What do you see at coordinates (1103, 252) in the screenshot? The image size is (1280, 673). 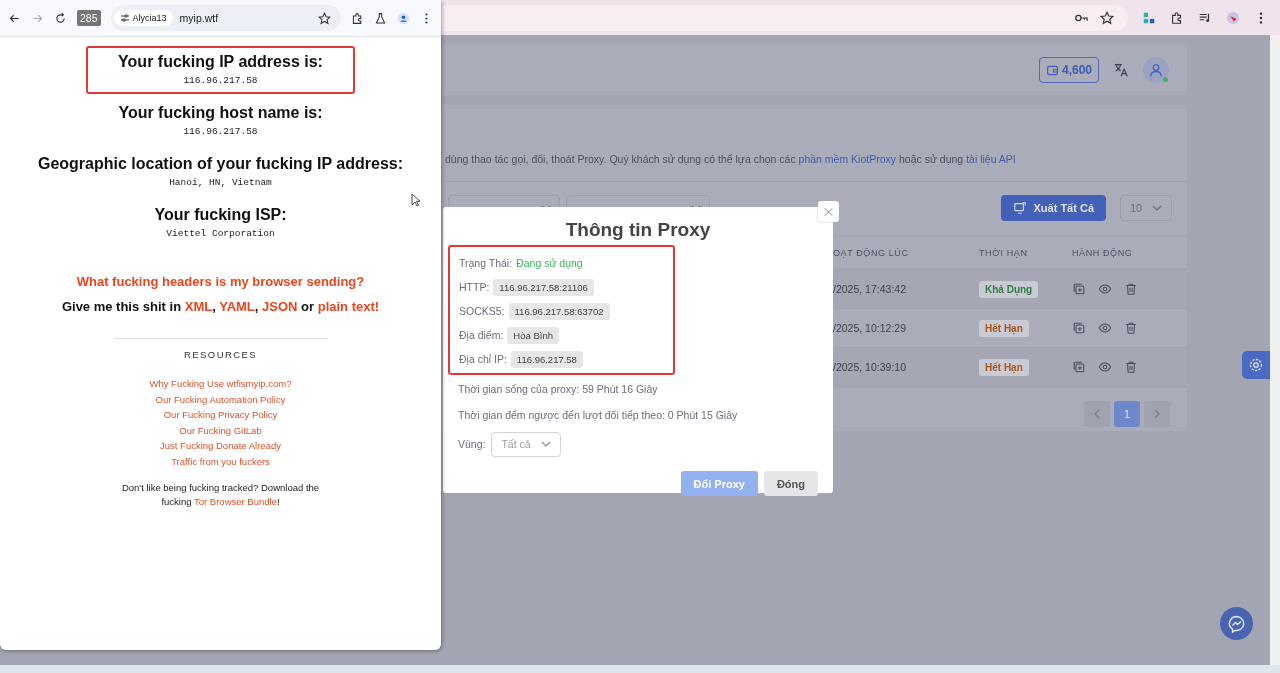 I see `column-header: HÀNH ĐỘNG` at bounding box center [1103, 252].